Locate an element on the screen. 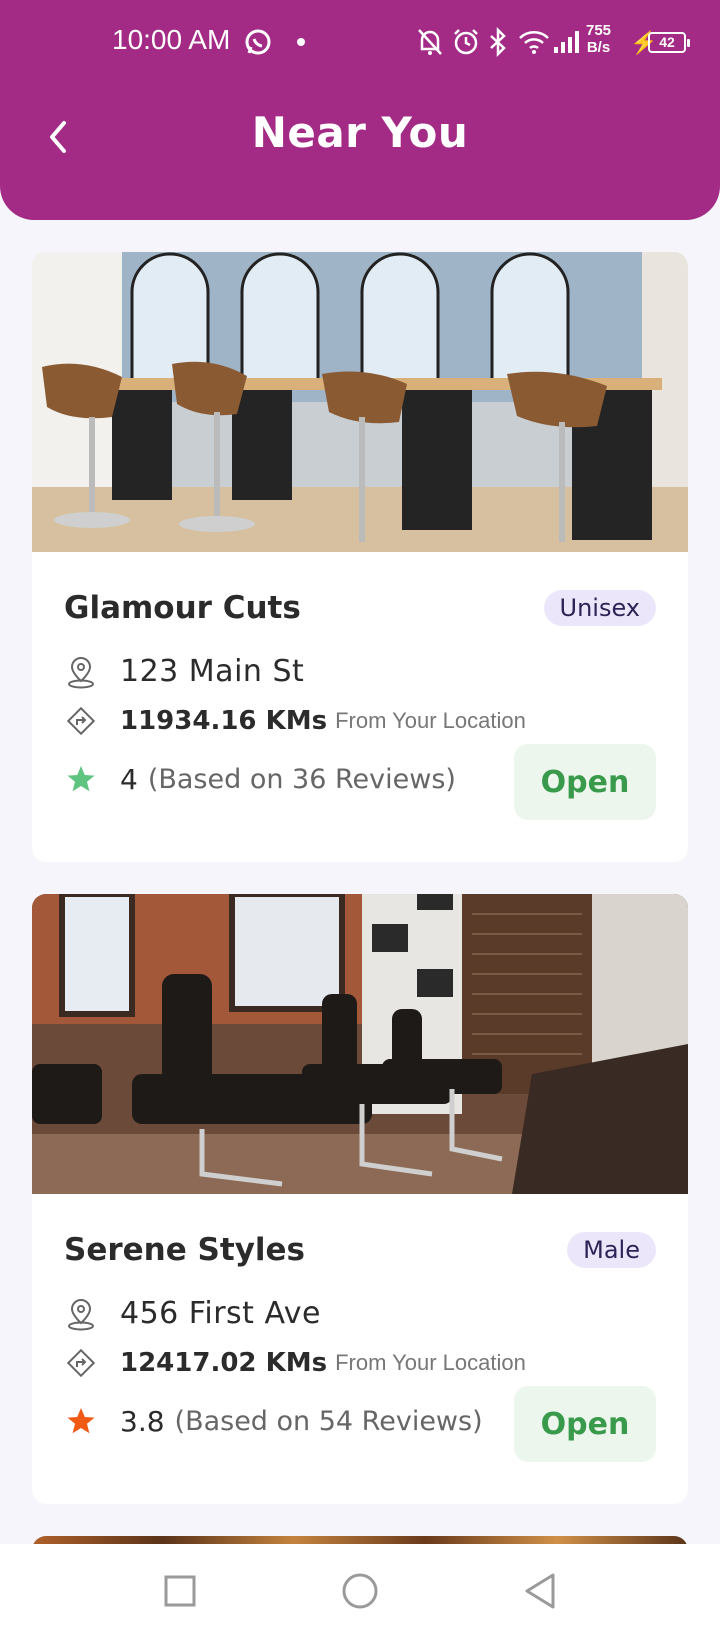  address-row: 456 First Ave is located at coordinates (192, 1313).